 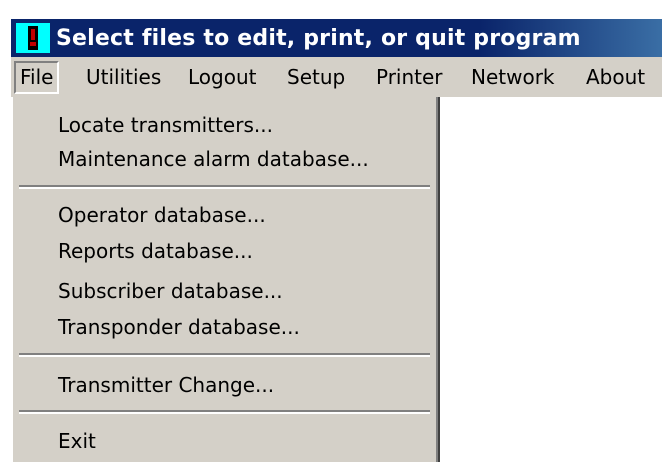 I want to click on menu-file: File, so click(x=37, y=77).